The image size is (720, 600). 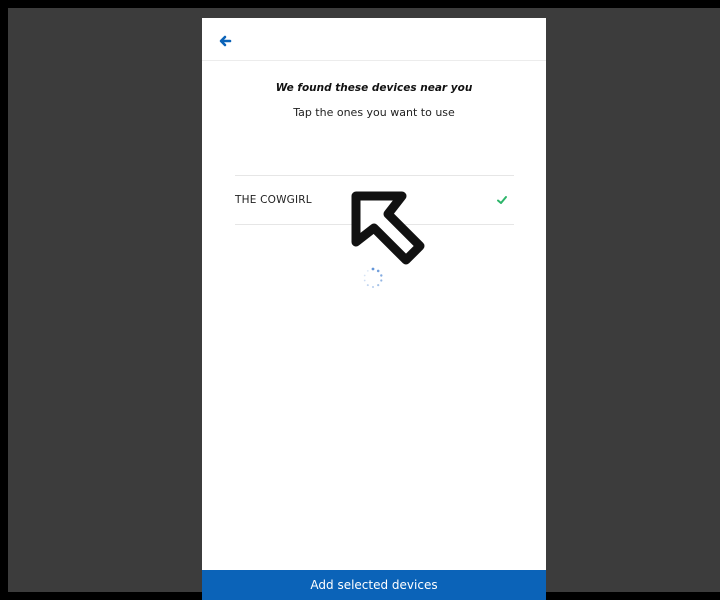 I want to click on loading-spinner-icon, so click(x=373, y=277).